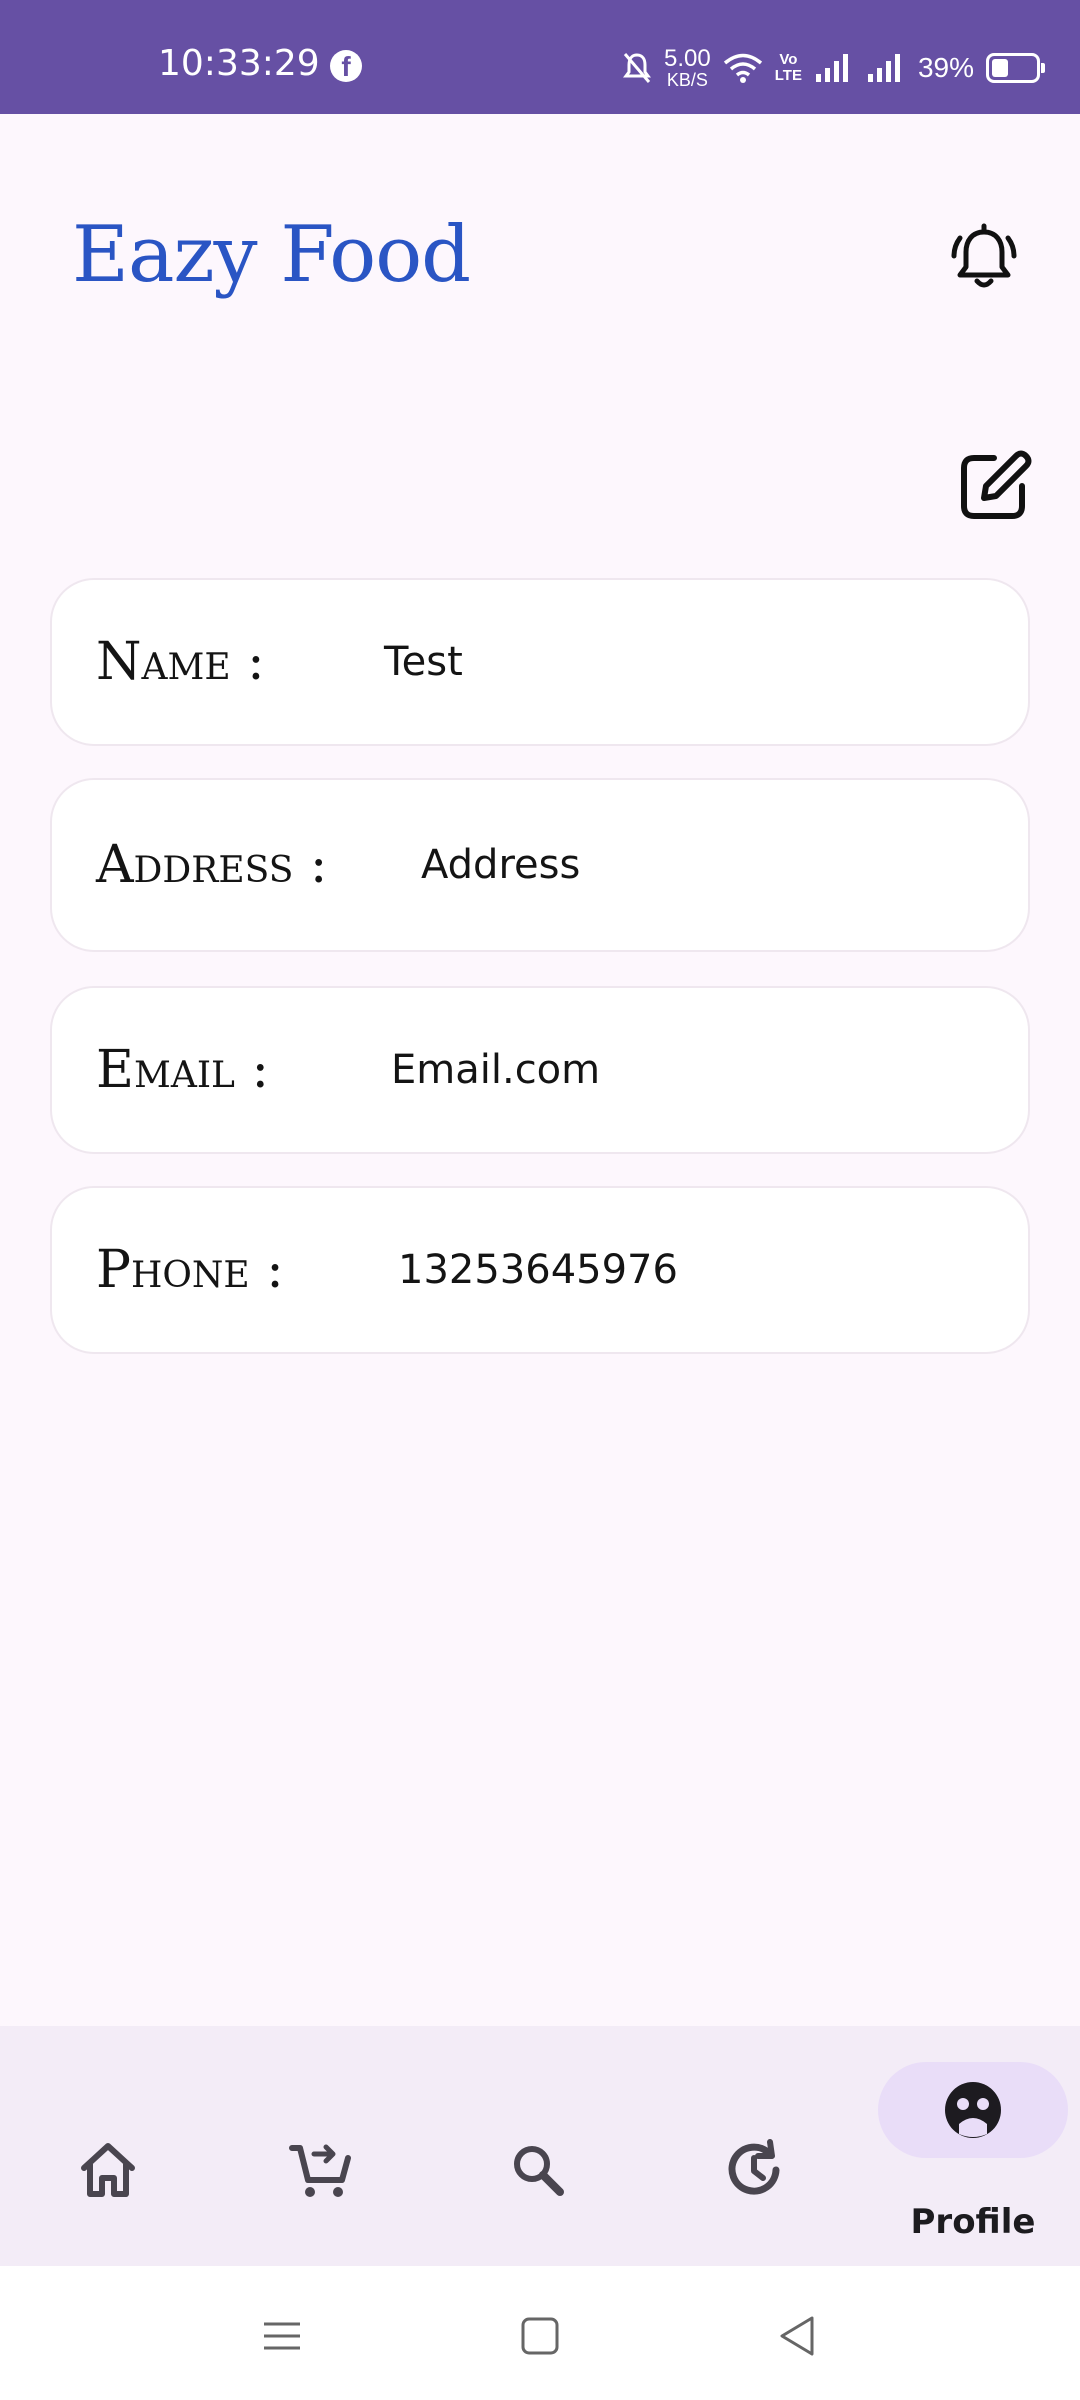 This screenshot has width=1080, height=2400. I want to click on signal-icon-sim2, so click(883, 68).